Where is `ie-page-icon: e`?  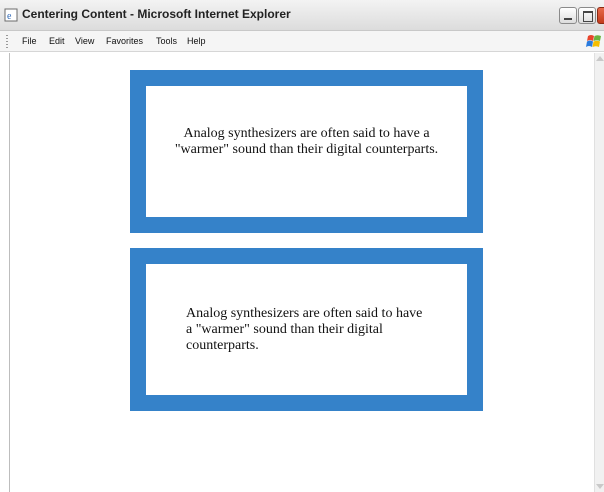 ie-page-icon: e is located at coordinates (11, 15).